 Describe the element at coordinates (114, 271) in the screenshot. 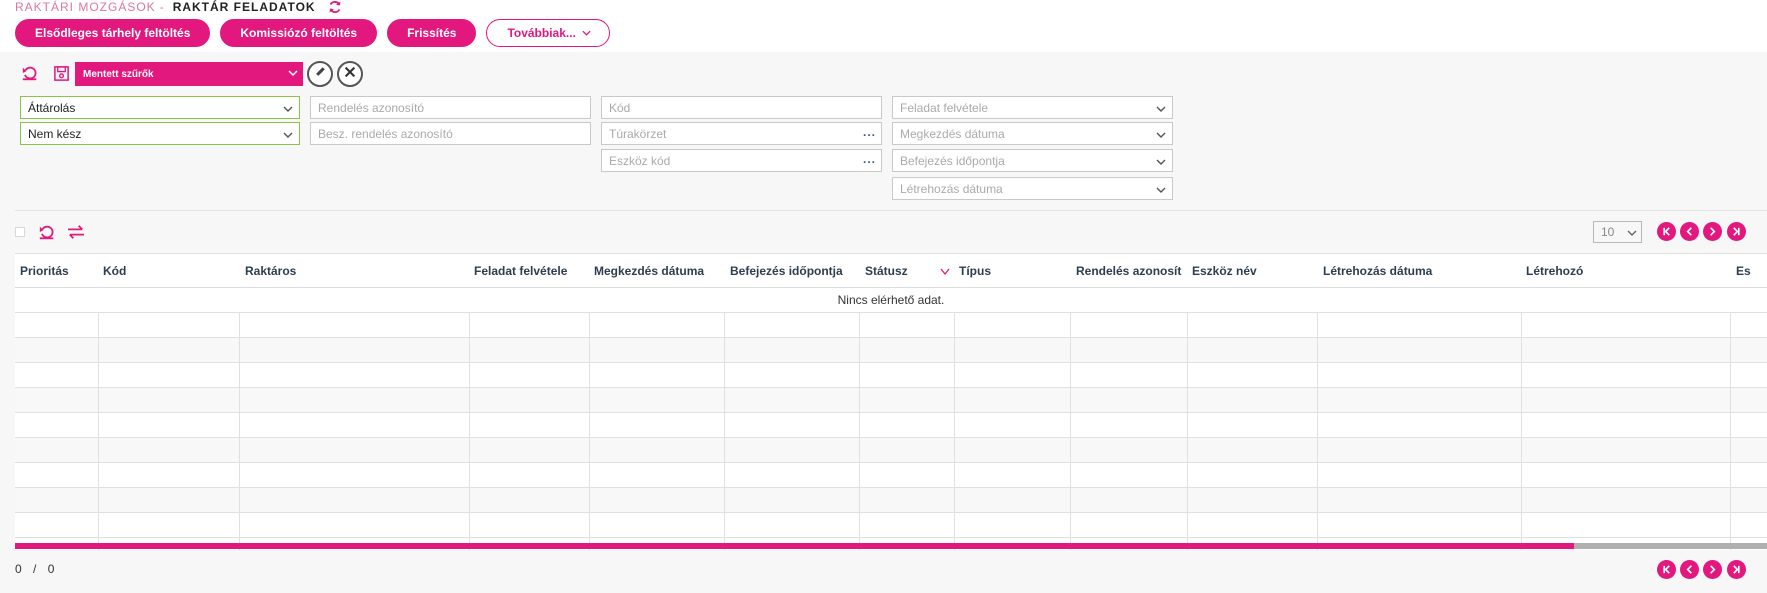

I see `column-header-code: Kód` at that location.